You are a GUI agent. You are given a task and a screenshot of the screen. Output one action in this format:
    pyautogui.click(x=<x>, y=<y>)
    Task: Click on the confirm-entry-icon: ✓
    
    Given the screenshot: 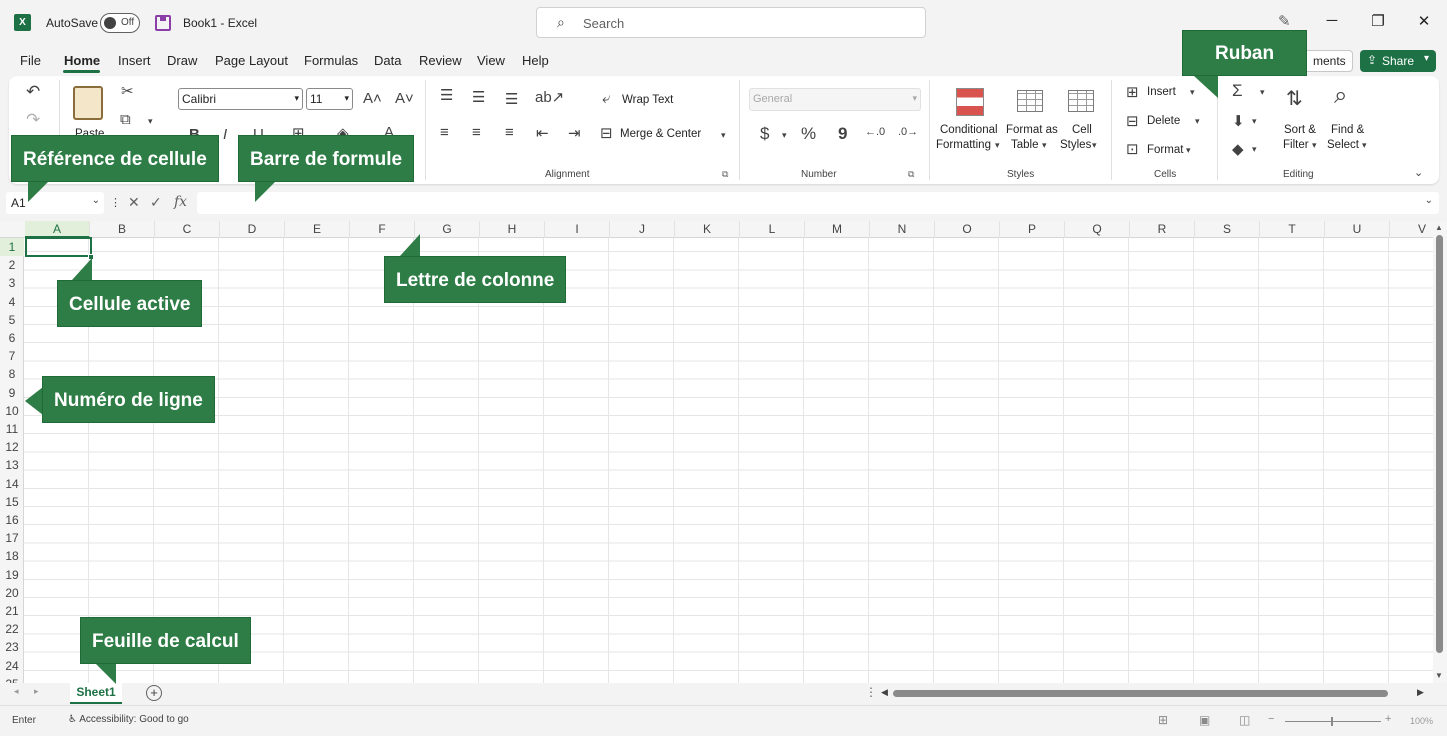 What is the action you would take?
    pyautogui.click(x=156, y=202)
    